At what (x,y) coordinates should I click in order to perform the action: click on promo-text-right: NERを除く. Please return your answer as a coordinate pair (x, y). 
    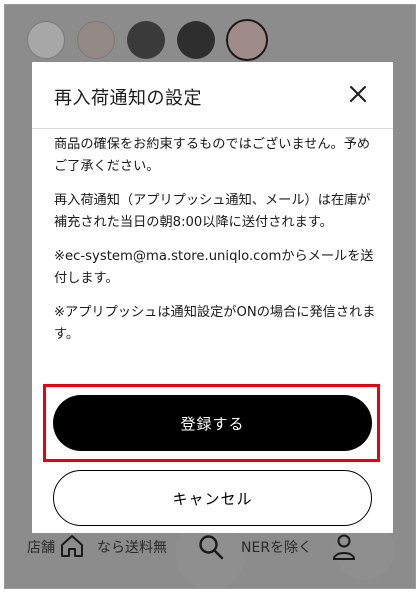
    Looking at the image, I should click on (277, 548).